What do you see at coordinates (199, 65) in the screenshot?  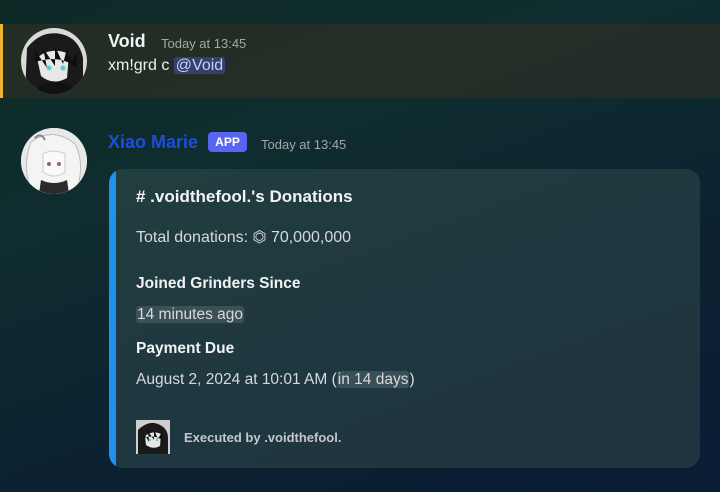 I see `user-mention: @Void` at bounding box center [199, 65].